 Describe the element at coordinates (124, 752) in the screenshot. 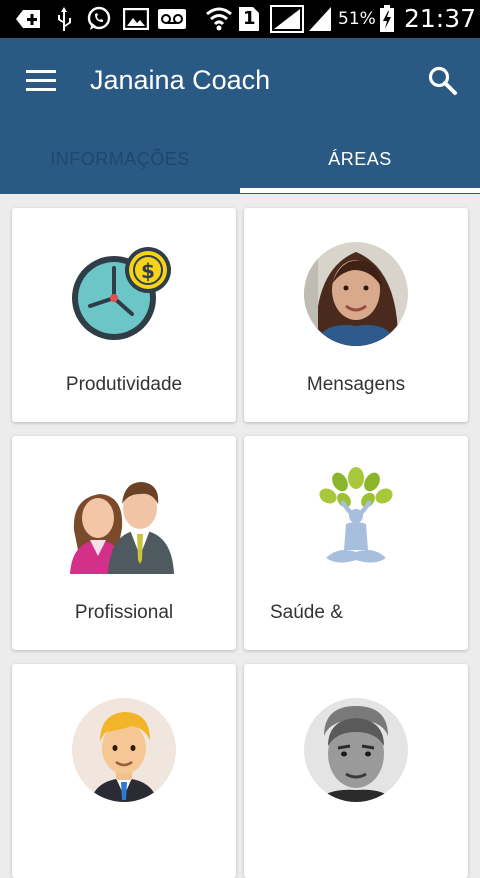

I see `businessman-avatar-icon` at that location.